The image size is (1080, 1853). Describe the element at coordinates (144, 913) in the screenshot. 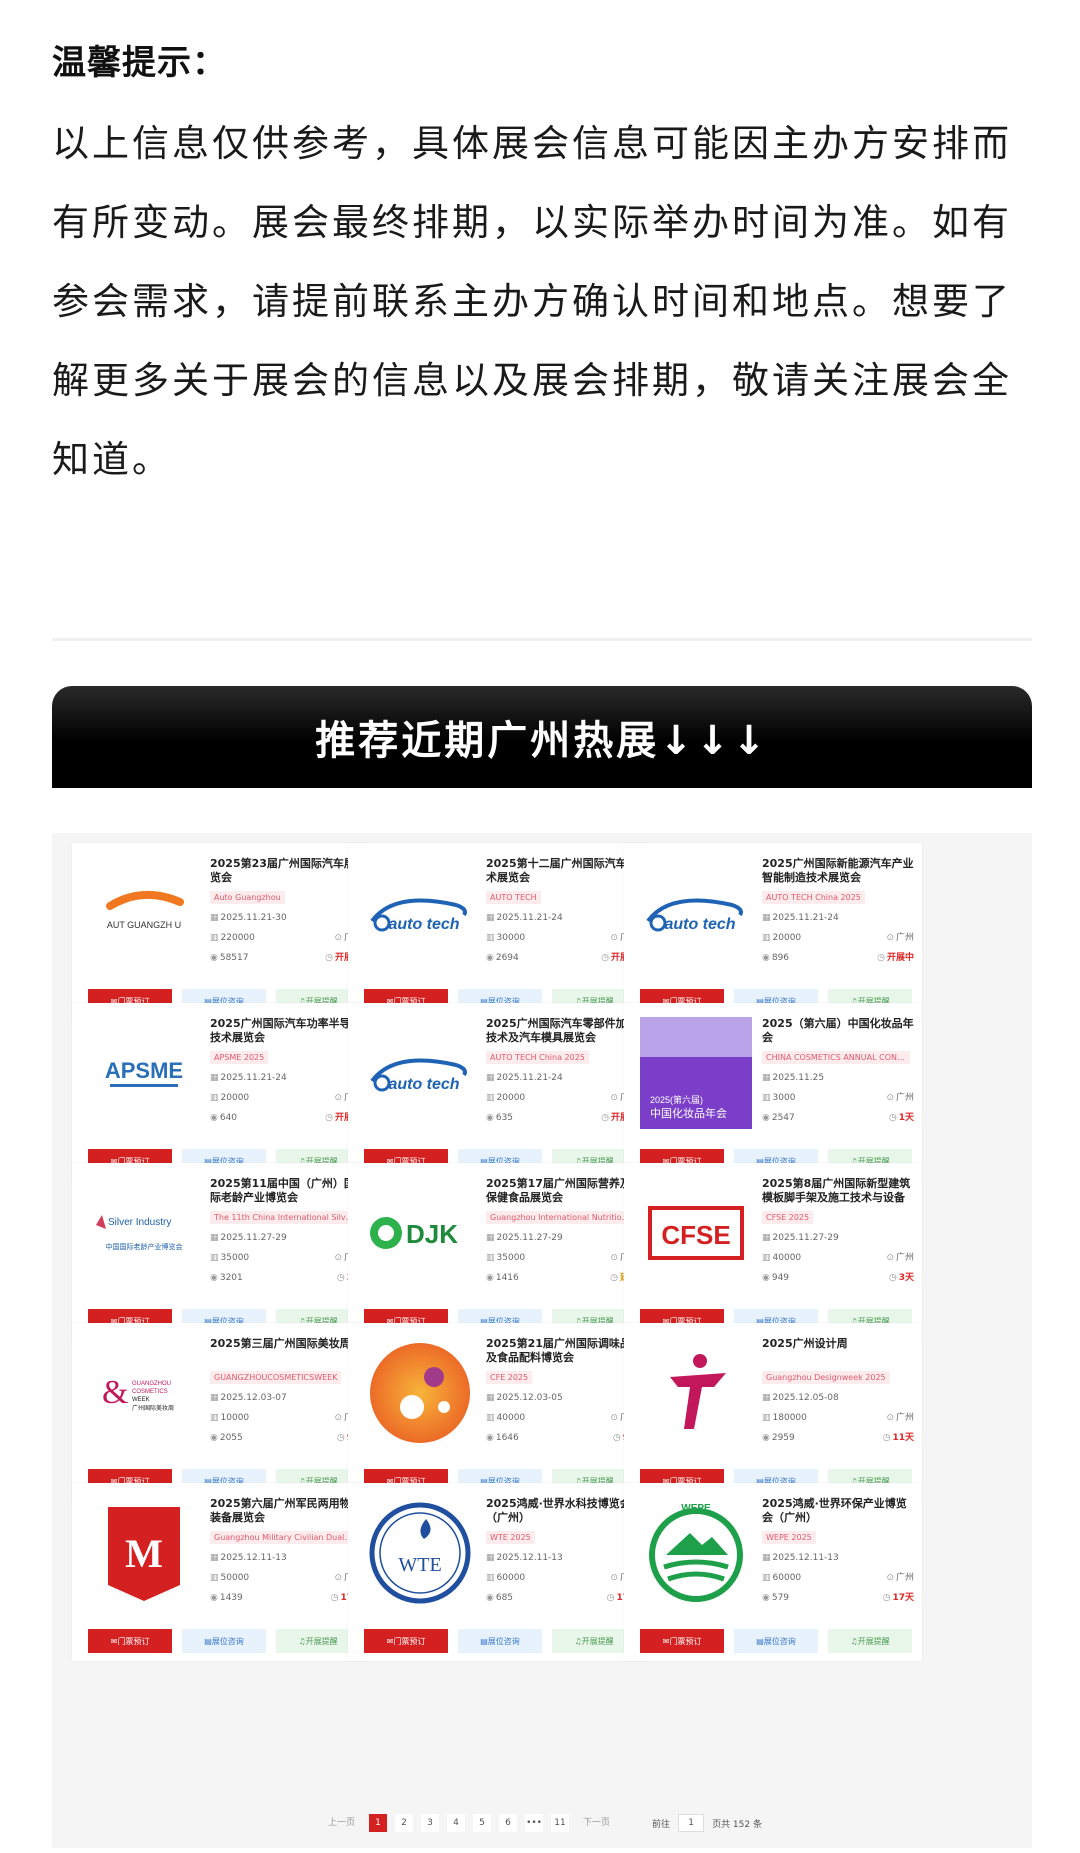

I see `expo-logo: AUT GUANGZH U` at that location.